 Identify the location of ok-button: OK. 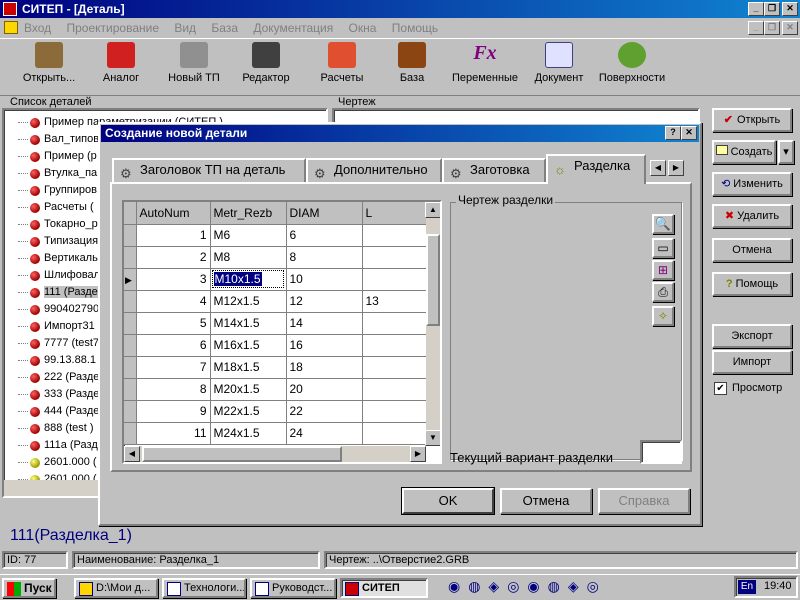
(448, 501).